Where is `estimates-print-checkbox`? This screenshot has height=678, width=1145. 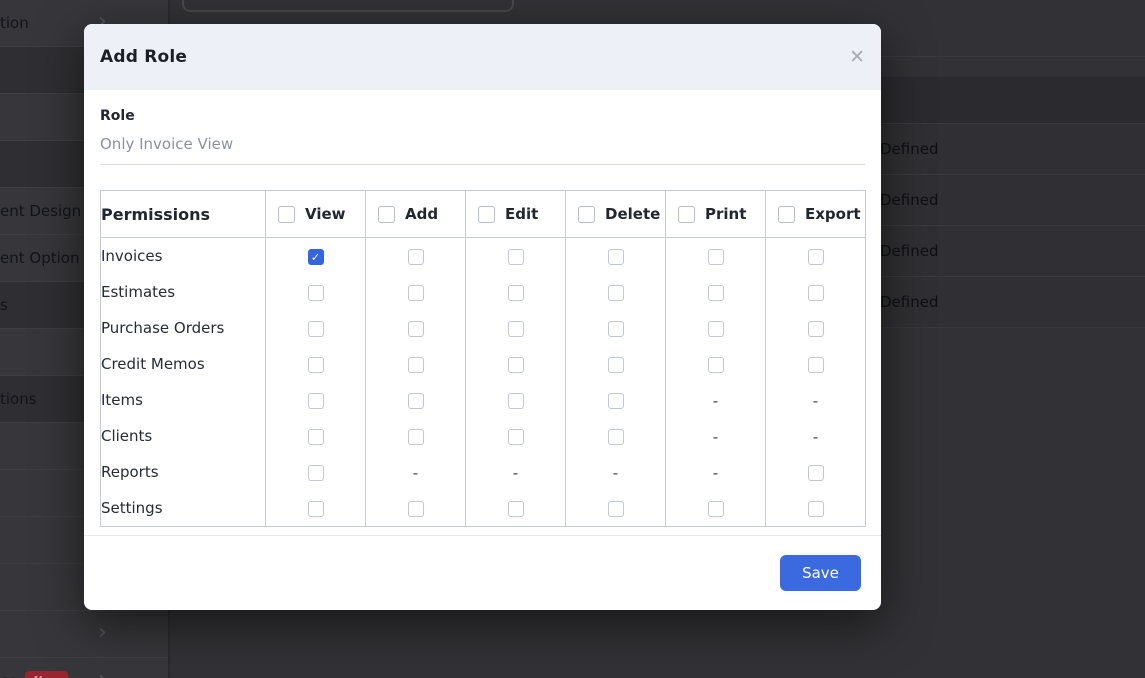
estimates-print-checkbox is located at coordinates (715, 293).